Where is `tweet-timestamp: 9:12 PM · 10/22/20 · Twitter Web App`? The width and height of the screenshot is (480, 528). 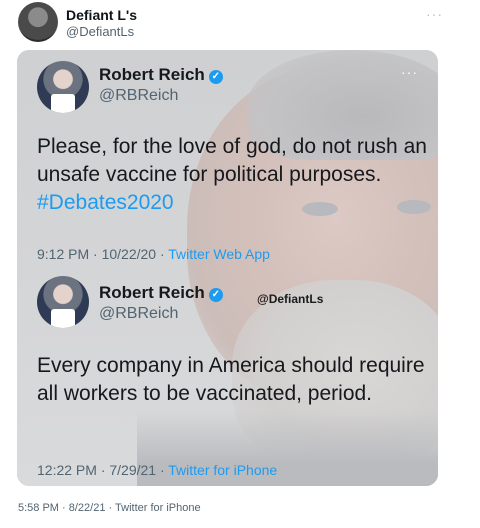 tweet-timestamp: 9:12 PM · 10/22/20 · Twitter Web App is located at coordinates (153, 254).